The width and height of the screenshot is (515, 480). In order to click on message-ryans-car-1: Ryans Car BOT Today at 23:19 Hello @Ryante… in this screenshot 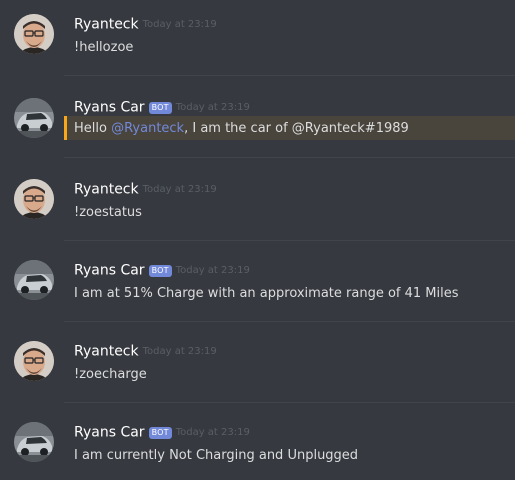, I will do `click(257, 131)`.